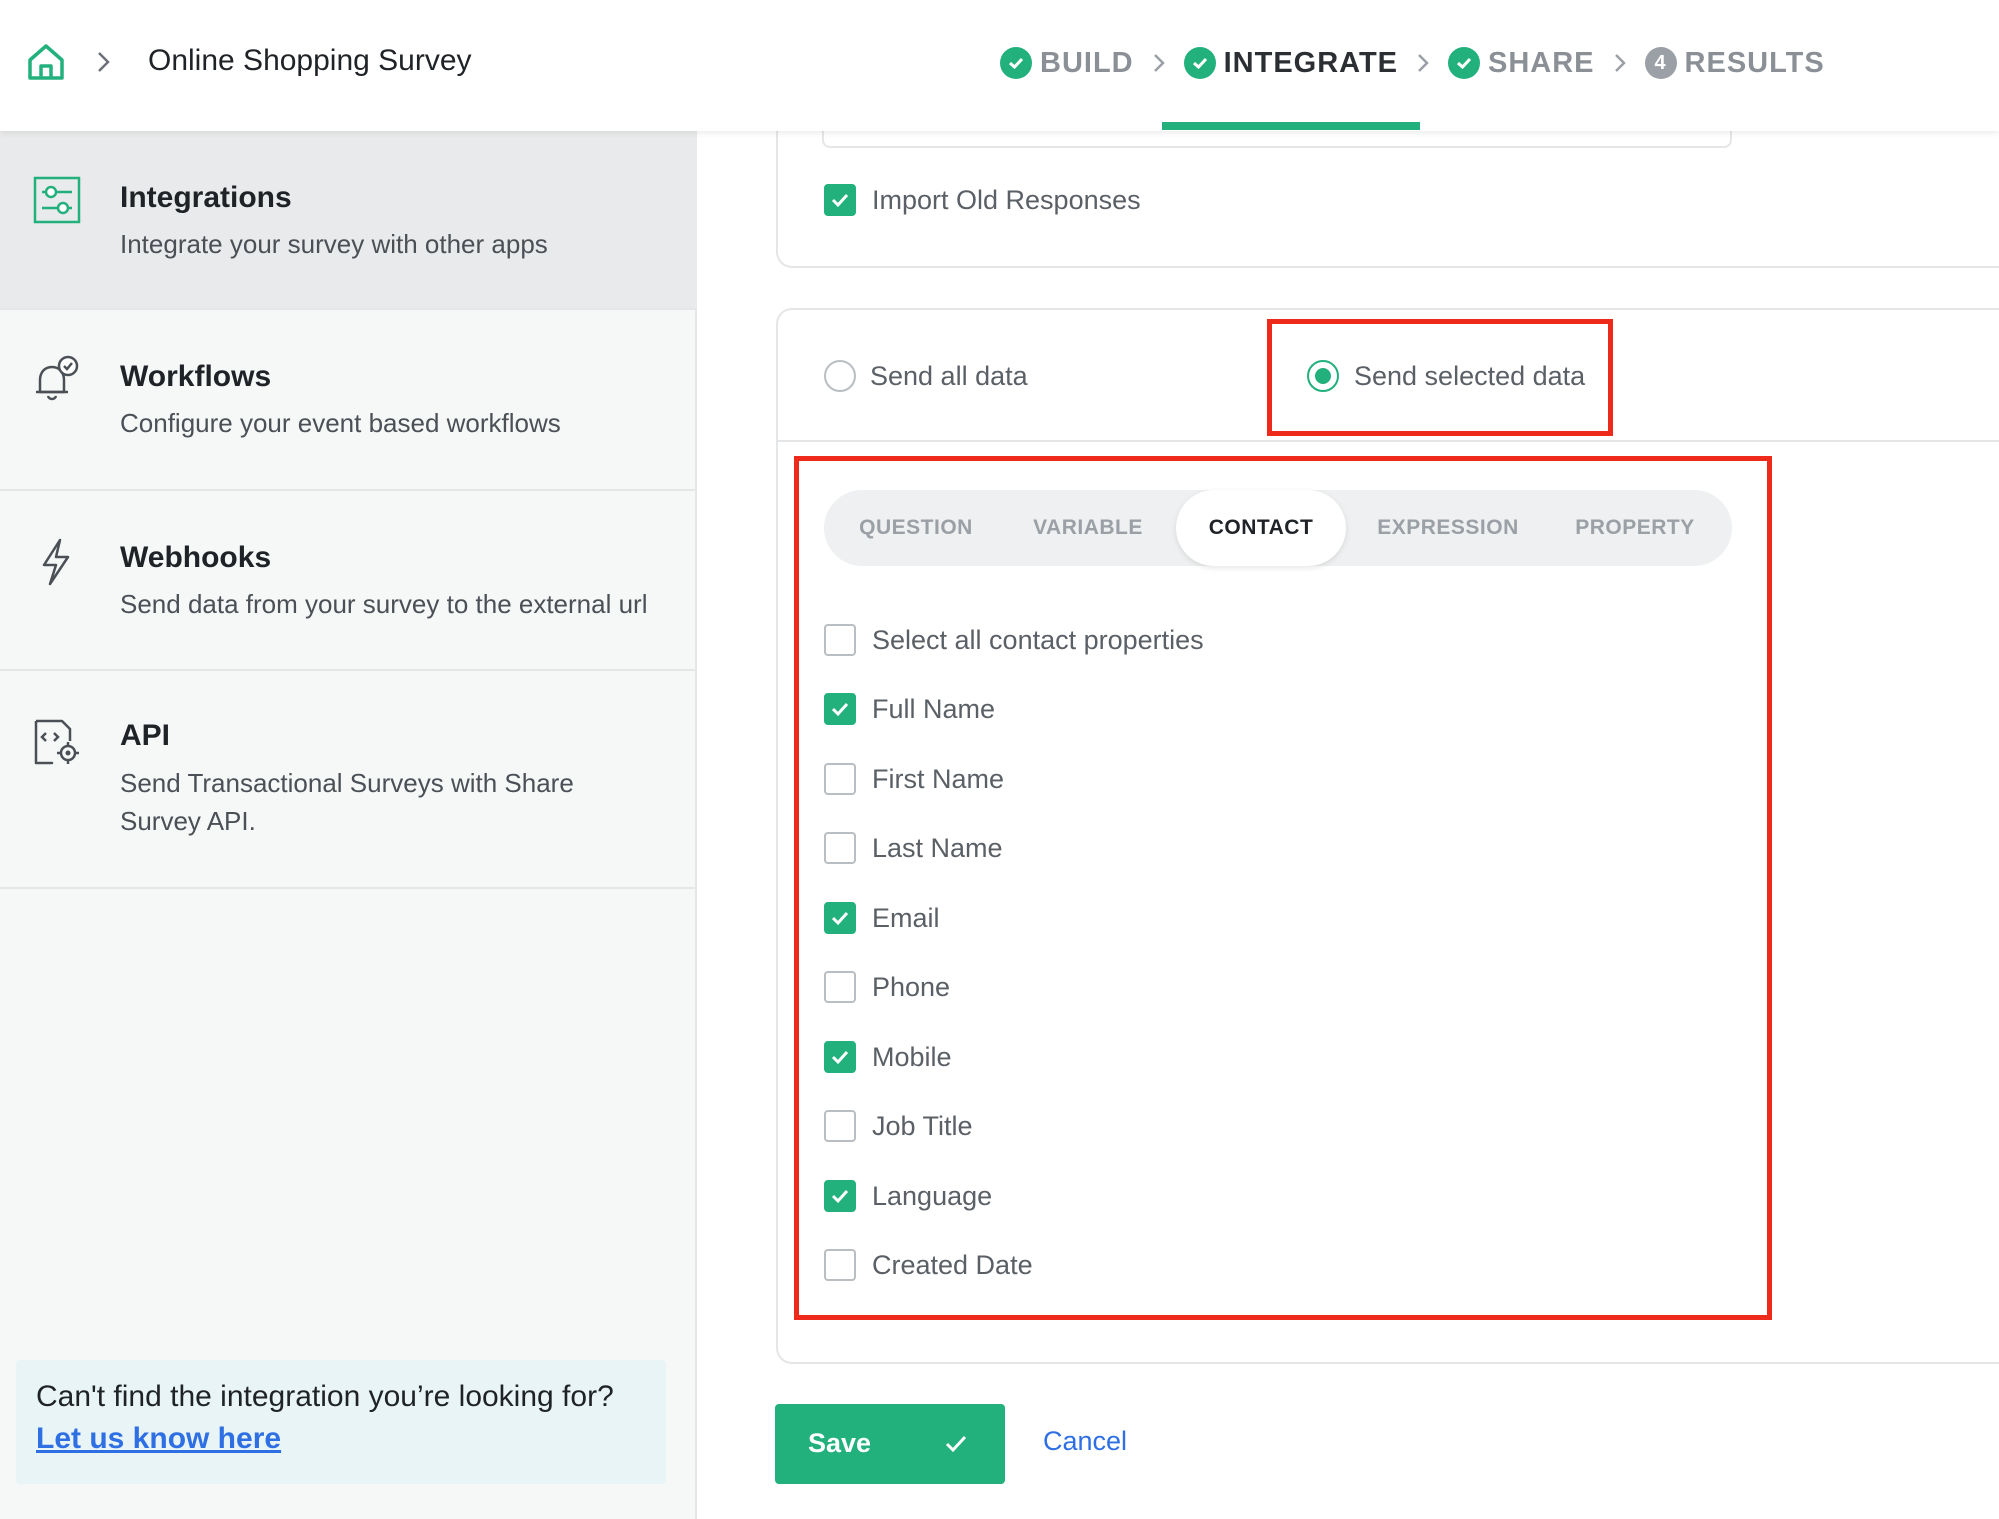 The height and width of the screenshot is (1519, 1999). Describe the element at coordinates (1754, 62) in the screenshot. I see `step-label: RESULTS` at that location.